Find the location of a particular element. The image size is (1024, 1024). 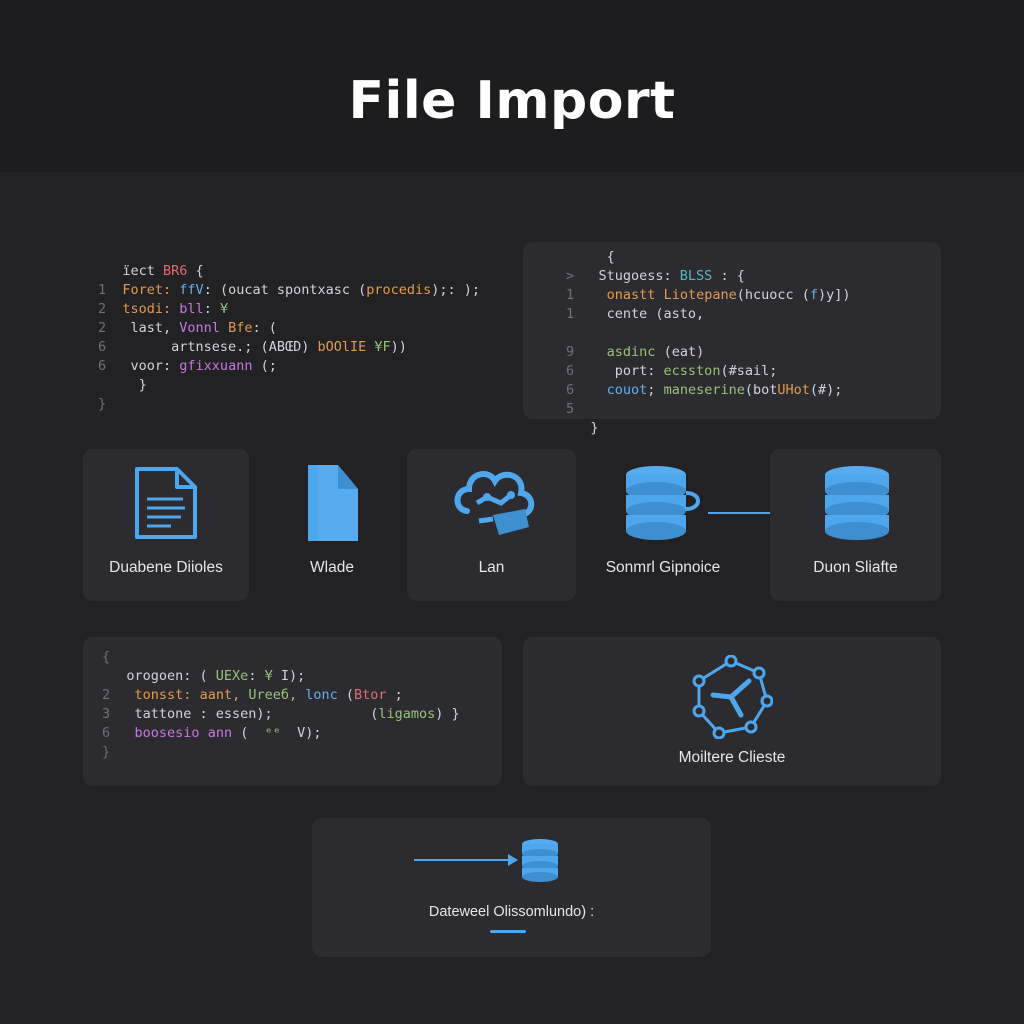

code-token: : ( is located at coordinates (264, 328).